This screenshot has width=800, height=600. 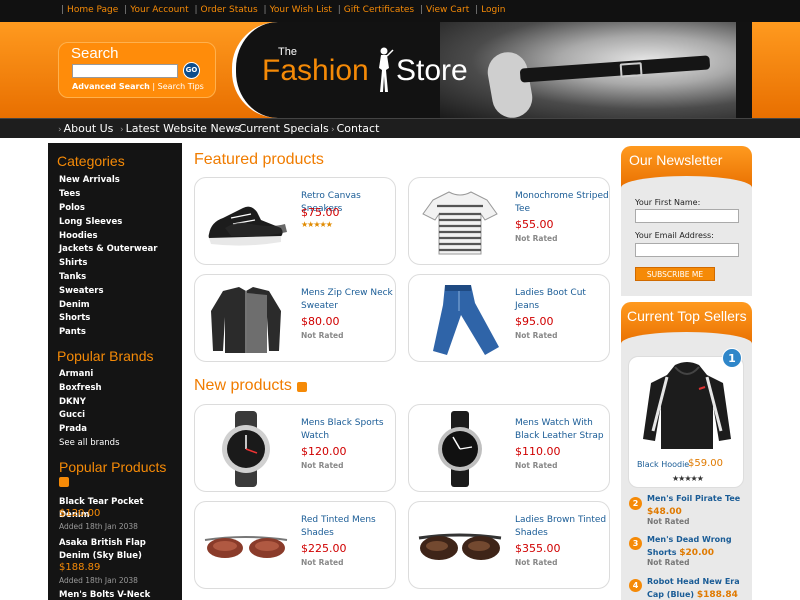 I want to click on jeans-icon, so click(x=466, y=320).